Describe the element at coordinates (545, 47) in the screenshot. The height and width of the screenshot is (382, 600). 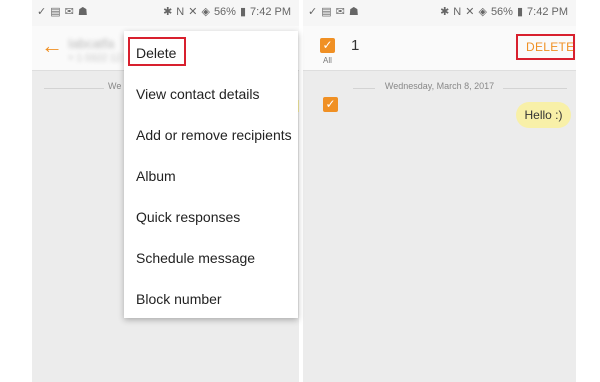
I see `delete-button-highlight-box` at that location.